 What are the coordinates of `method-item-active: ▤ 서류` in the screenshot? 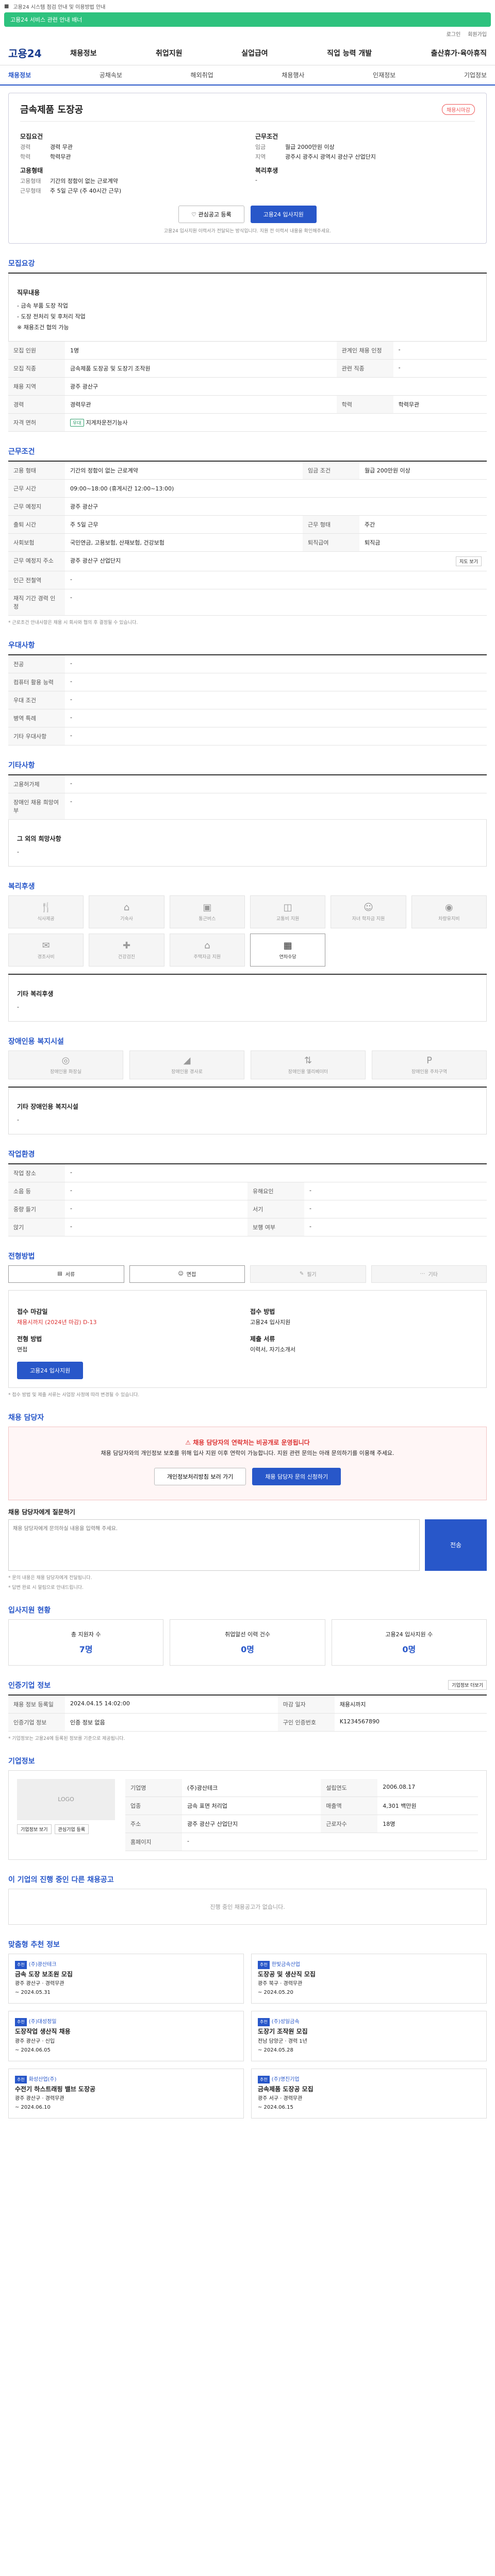 It's located at (66, 1274).